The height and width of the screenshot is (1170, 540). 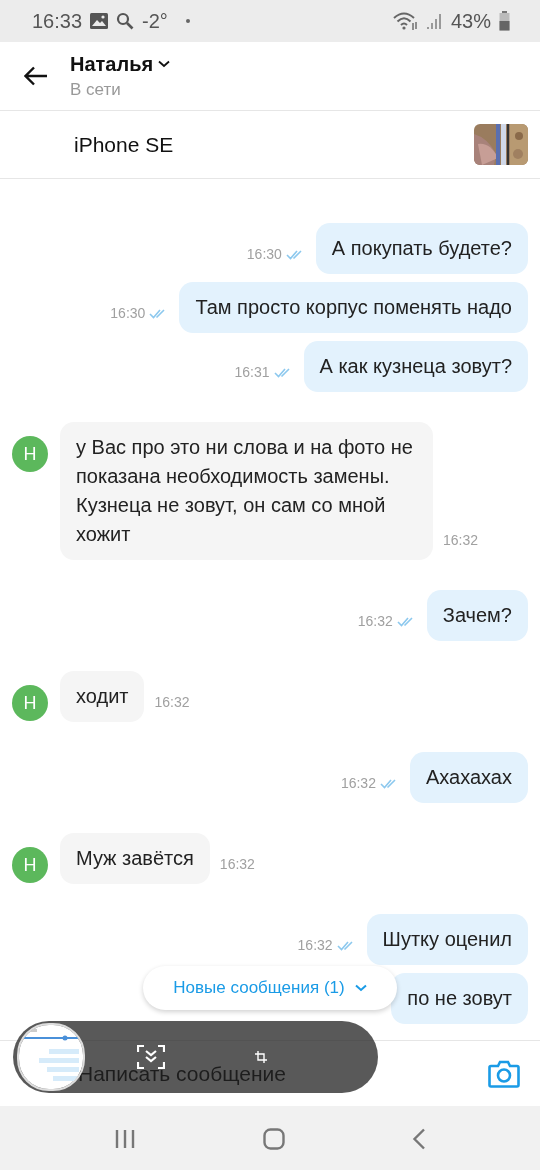 I want to click on outgoing-message: по не зовут, so click(x=459, y=998).